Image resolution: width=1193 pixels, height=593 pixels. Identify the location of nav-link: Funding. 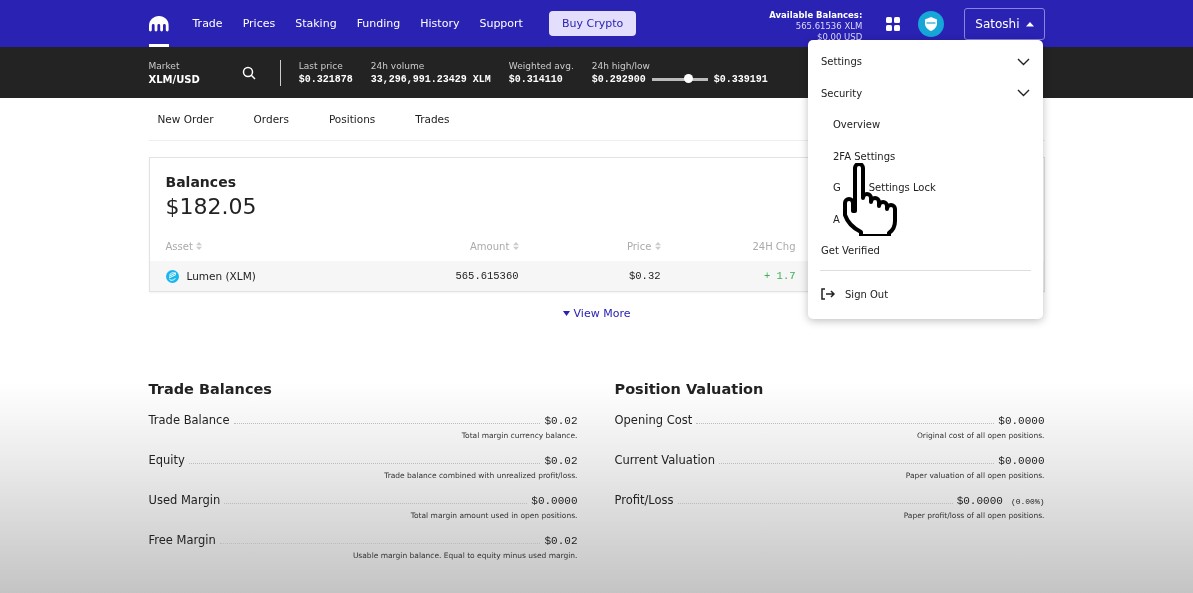
(378, 23).